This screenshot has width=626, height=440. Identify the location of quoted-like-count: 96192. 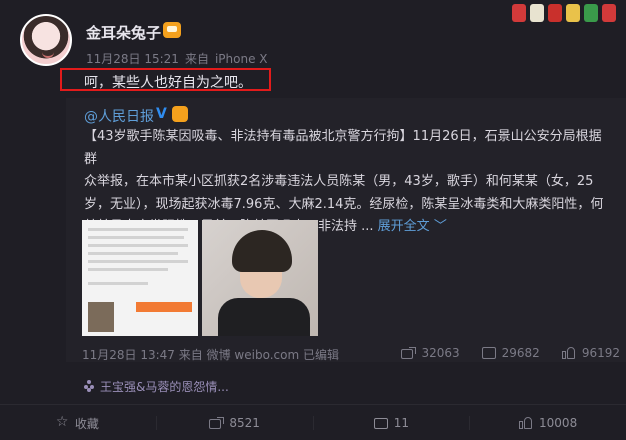
(600, 353).